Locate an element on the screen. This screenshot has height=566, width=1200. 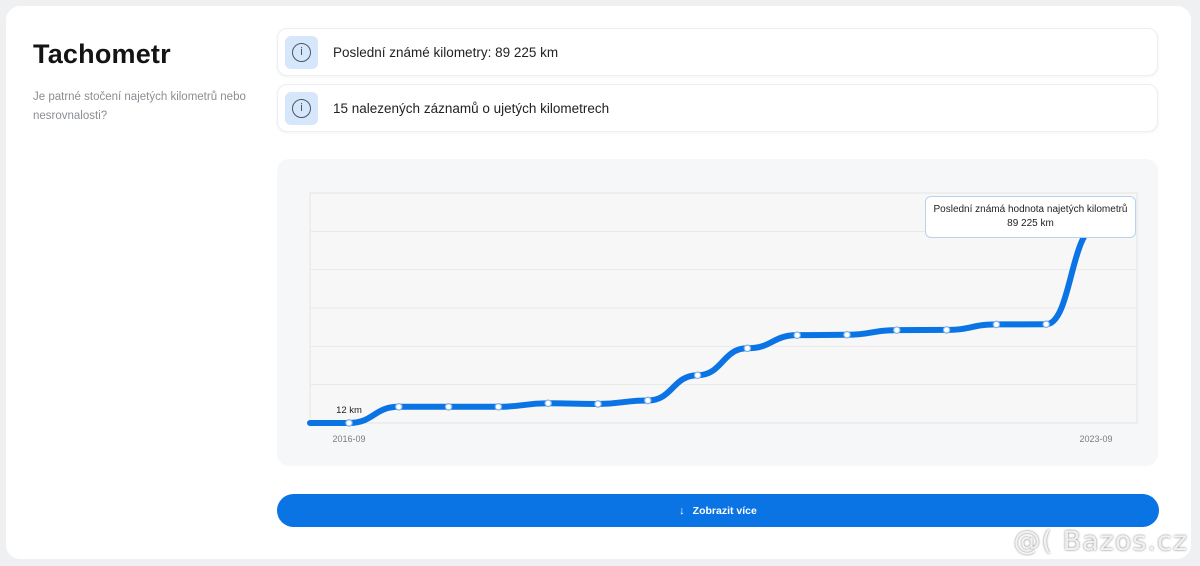
show-more-button: ↓ Zobrazit více is located at coordinates (718, 510).